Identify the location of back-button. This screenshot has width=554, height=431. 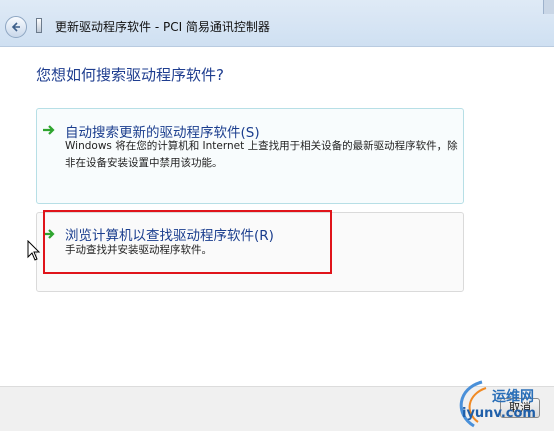
(16, 27).